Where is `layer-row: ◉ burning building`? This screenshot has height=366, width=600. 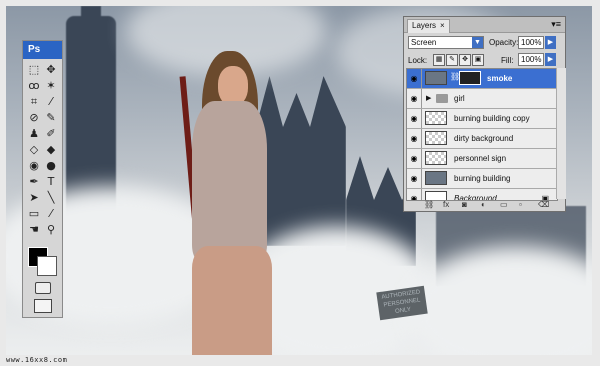
layer-row: ◉ burning building is located at coordinates (482, 179).